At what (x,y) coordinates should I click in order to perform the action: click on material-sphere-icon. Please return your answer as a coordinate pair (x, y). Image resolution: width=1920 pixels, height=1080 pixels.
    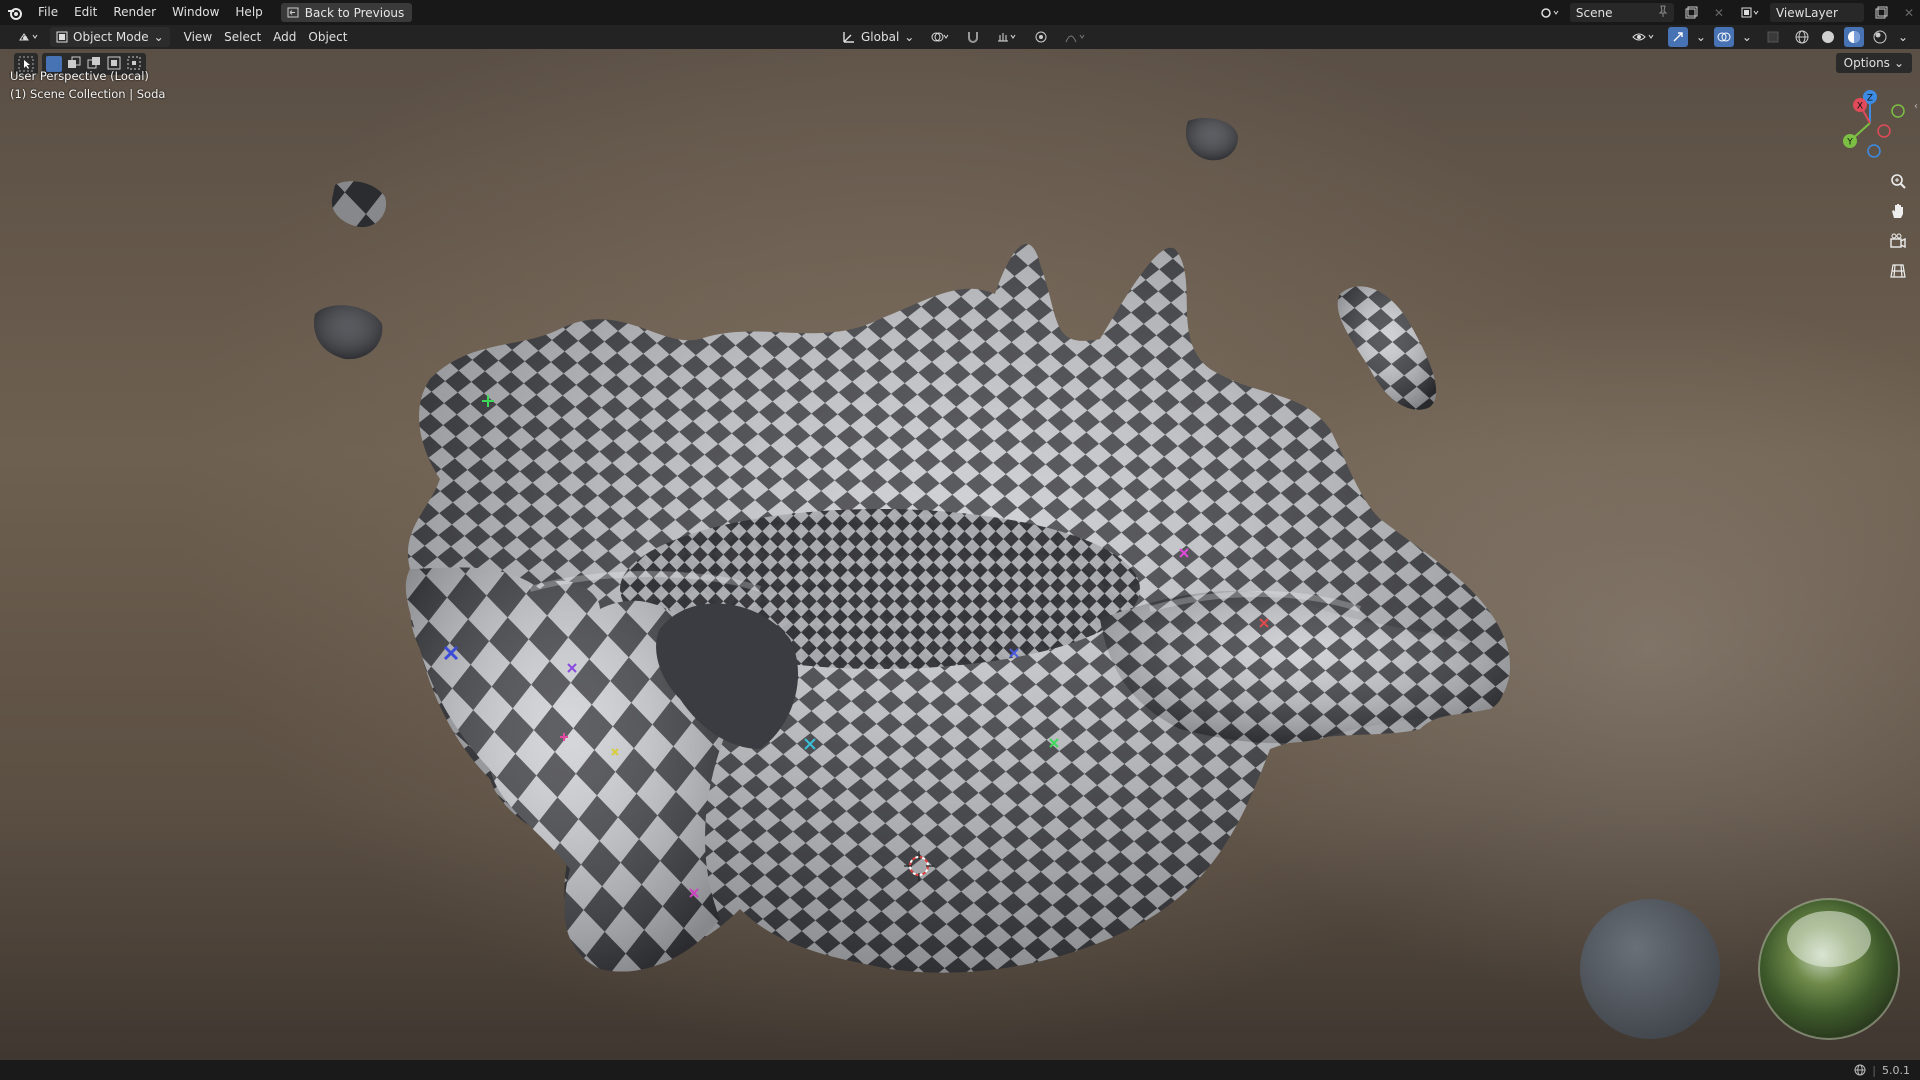
    Looking at the image, I should click on (1853, 37).